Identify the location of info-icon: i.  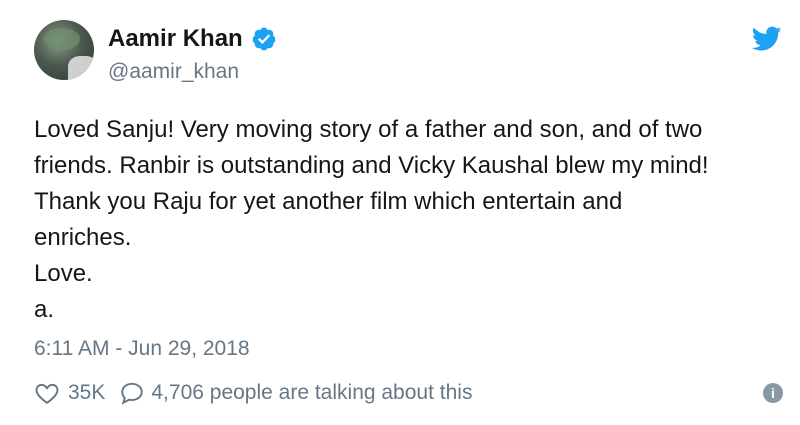
(773, 393).